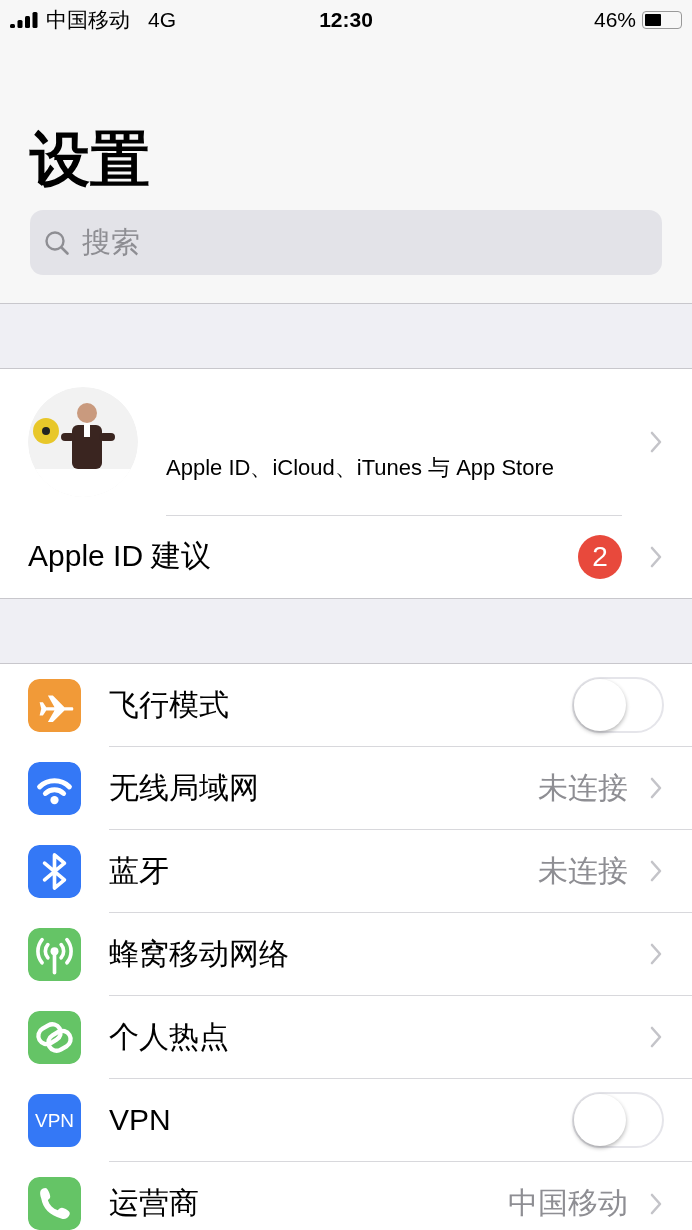 The height and width of the screenshot is (1230, 692). I want to click on setting-label: 运营商, so click(308, 1203).